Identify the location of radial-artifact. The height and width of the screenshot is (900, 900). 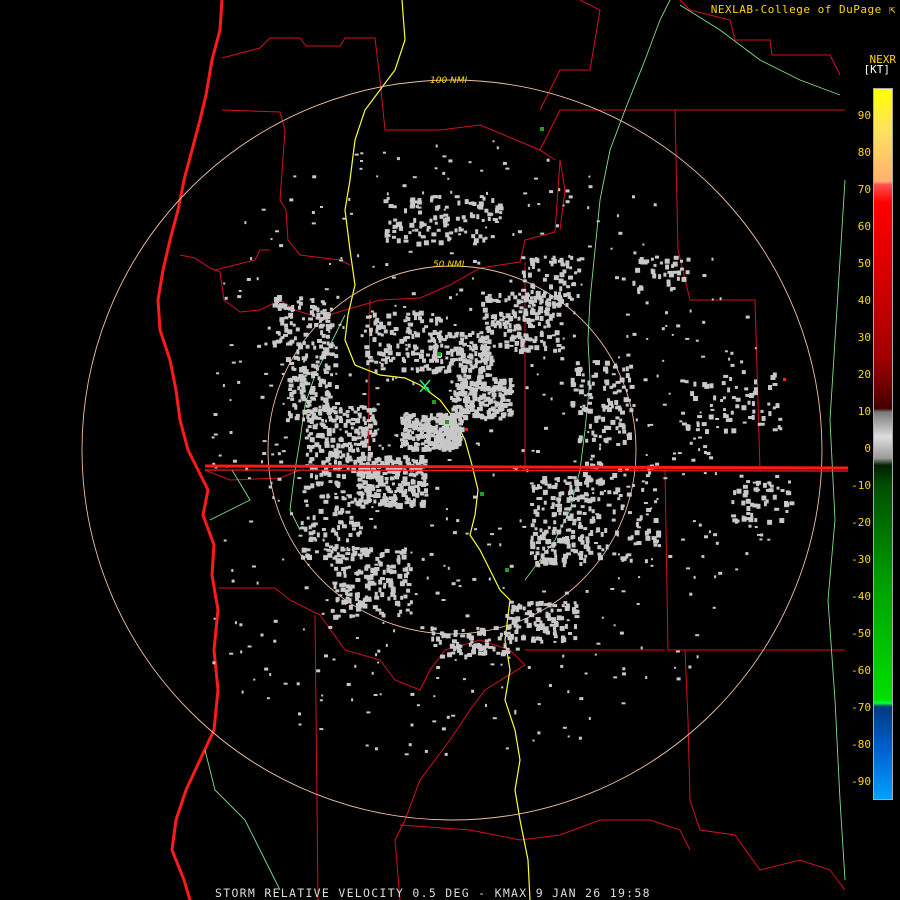
(526, 467).